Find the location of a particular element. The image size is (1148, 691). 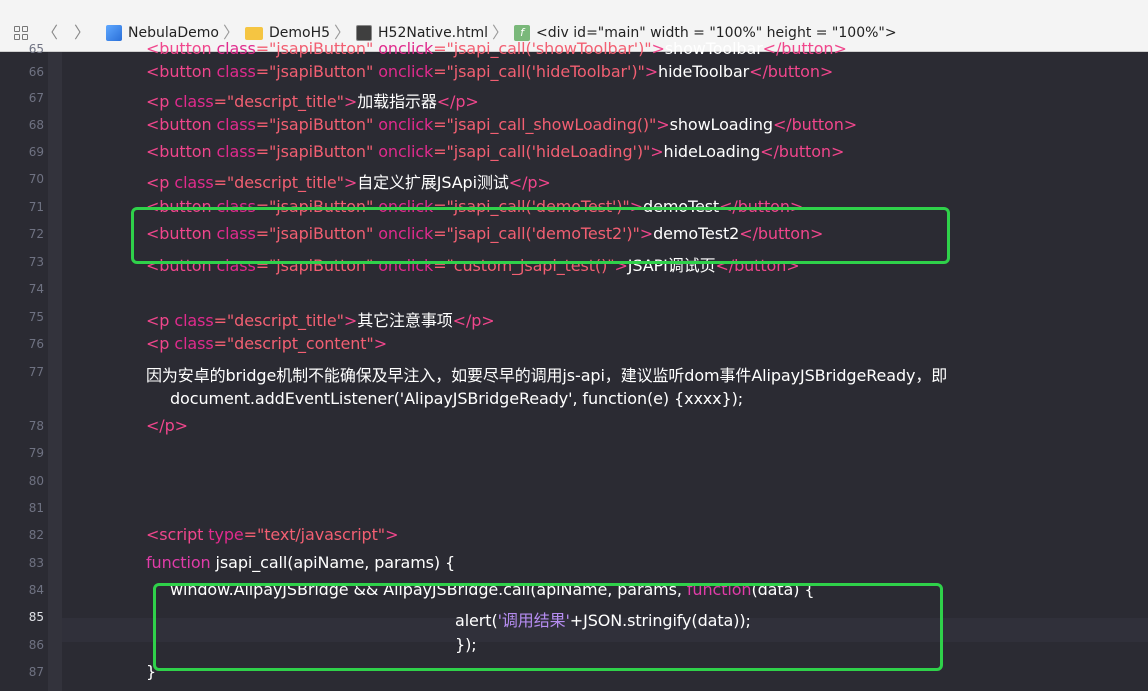

code-line: <script type="text/javascript"> is located at coordinates (272, 534).